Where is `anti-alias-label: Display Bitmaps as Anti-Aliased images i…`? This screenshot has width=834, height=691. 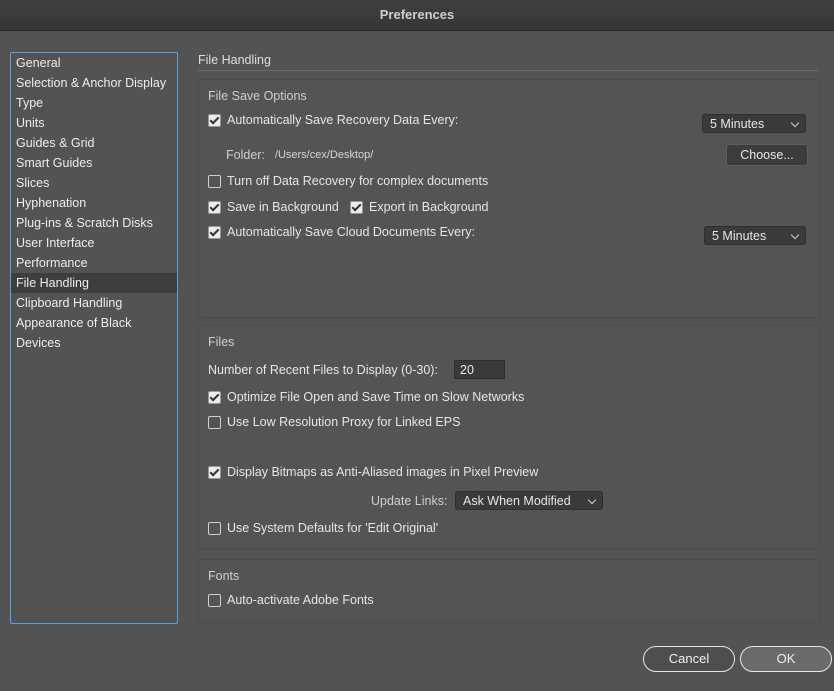
anti-alias-label: Display Bitmaps as Anti-Aliased images i… is located at coordinates (383, 472).